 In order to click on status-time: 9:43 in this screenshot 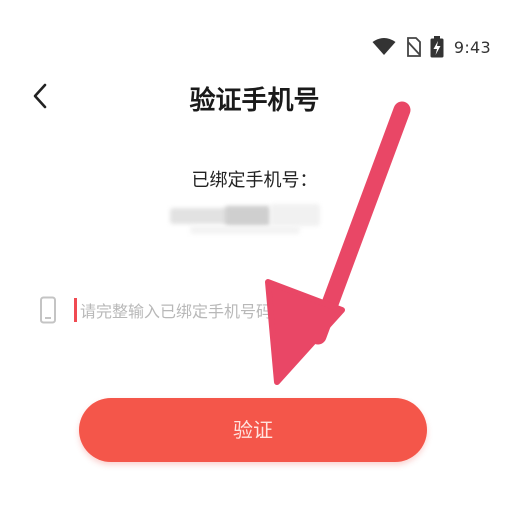, I will do `click(472, 47)`.